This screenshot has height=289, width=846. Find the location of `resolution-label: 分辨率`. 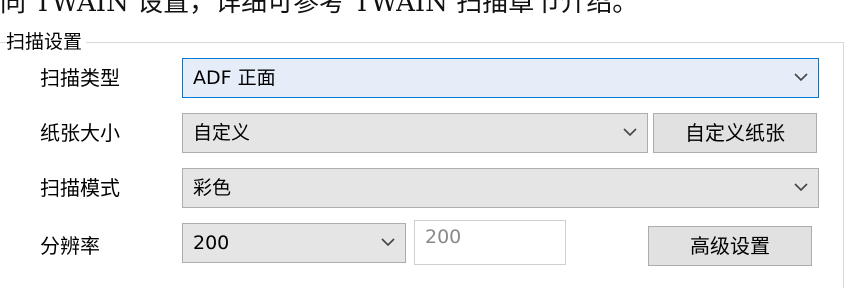

resolution-label: 分辨率 is located at coordinates (70, 246).